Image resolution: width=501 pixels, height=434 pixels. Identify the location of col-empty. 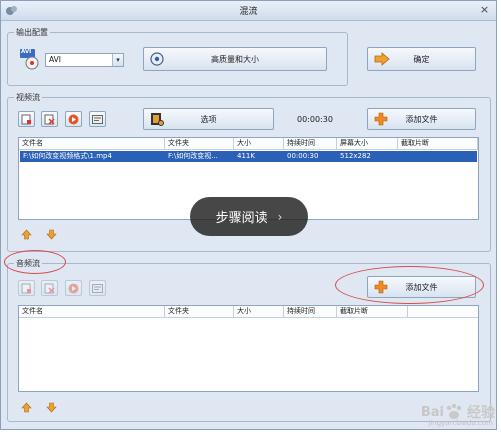
(443, 311).